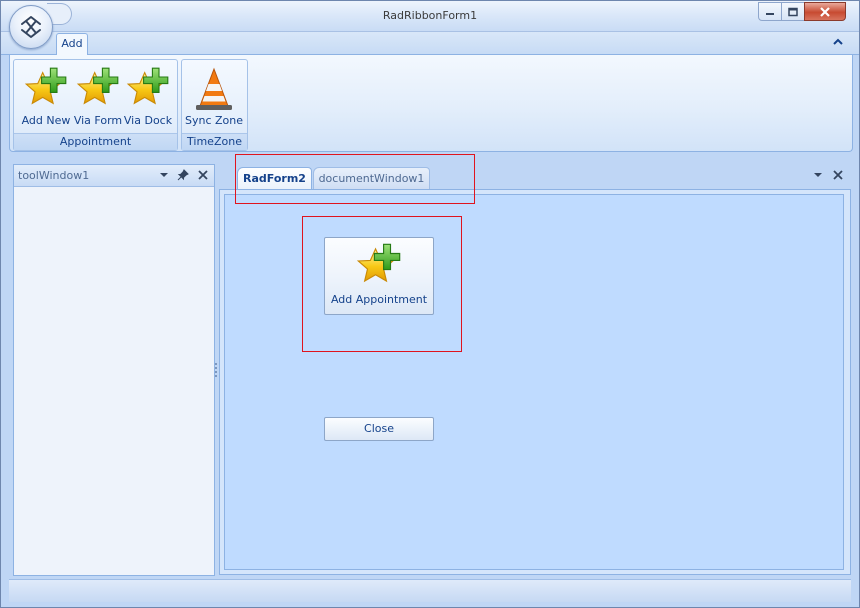 The height and width of the screenshot is (608, 860). I want to click on telerik-logo-icon, so click(31, 27).